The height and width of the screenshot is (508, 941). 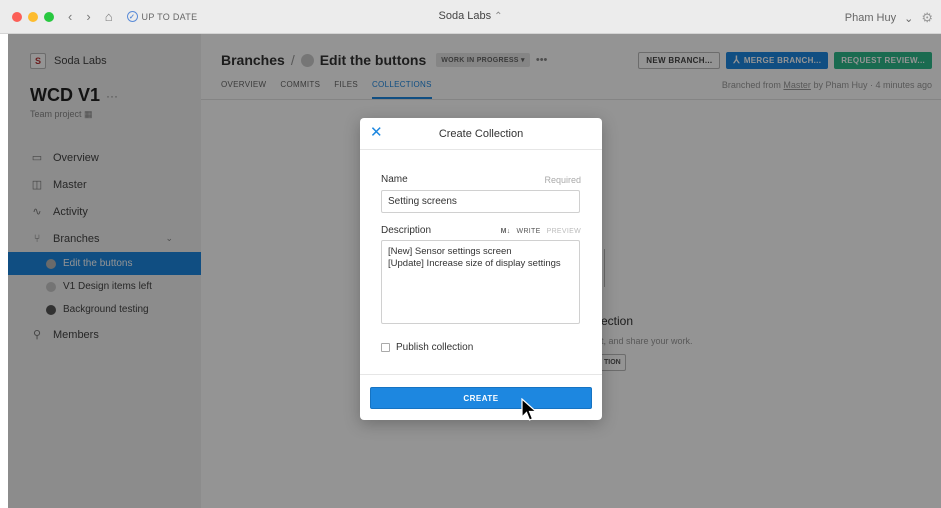 I want to click on description-label: Description, so click(x=406, y=230).